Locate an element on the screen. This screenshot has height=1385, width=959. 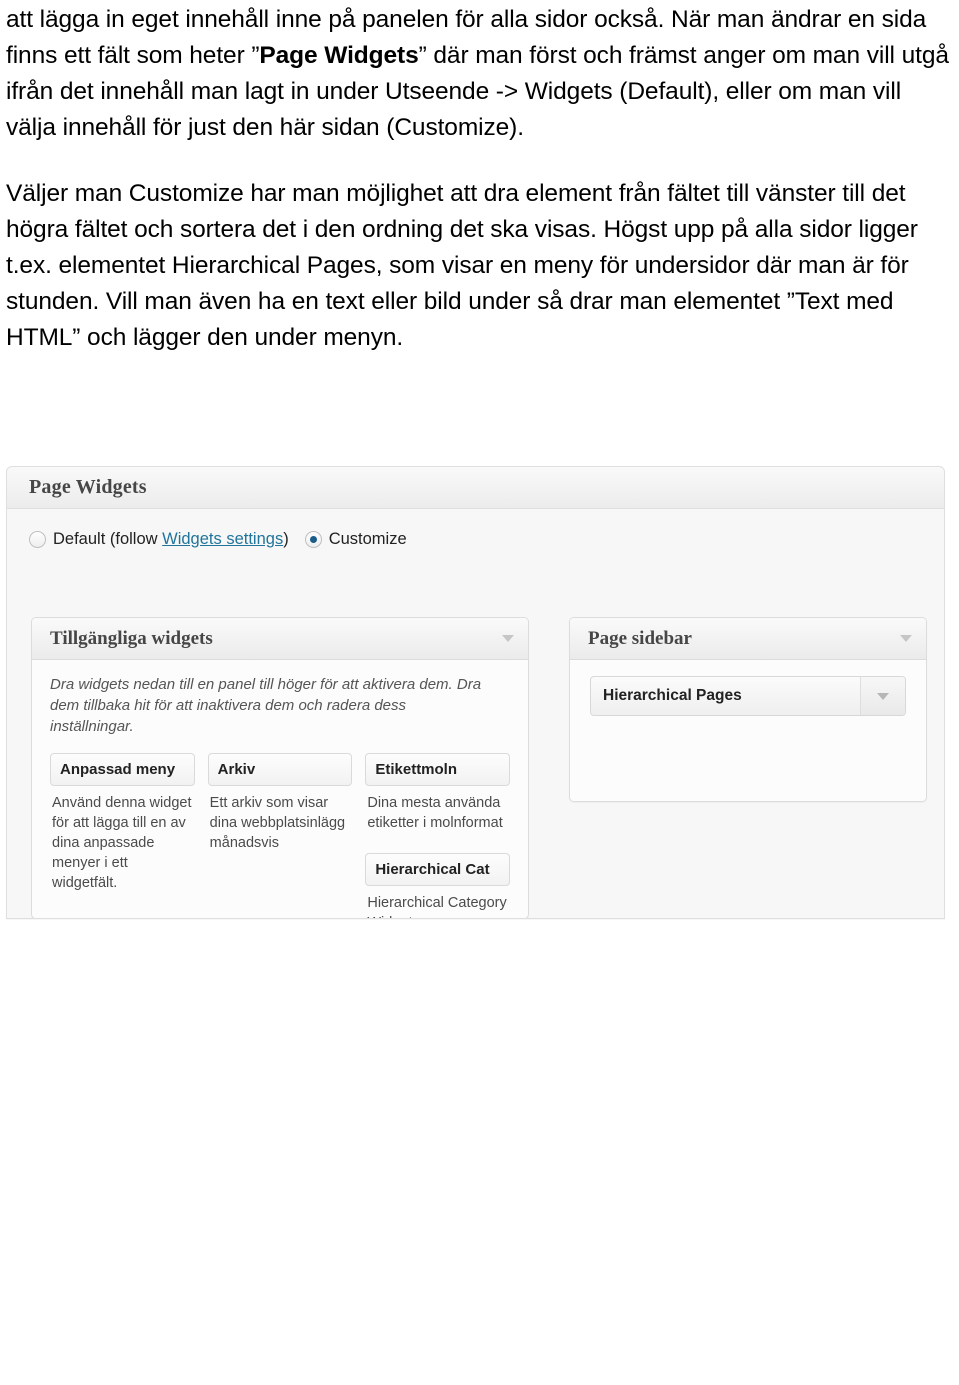
radio-label-default: Default (follow Widgets settings) is located at coordinates (171, 539).